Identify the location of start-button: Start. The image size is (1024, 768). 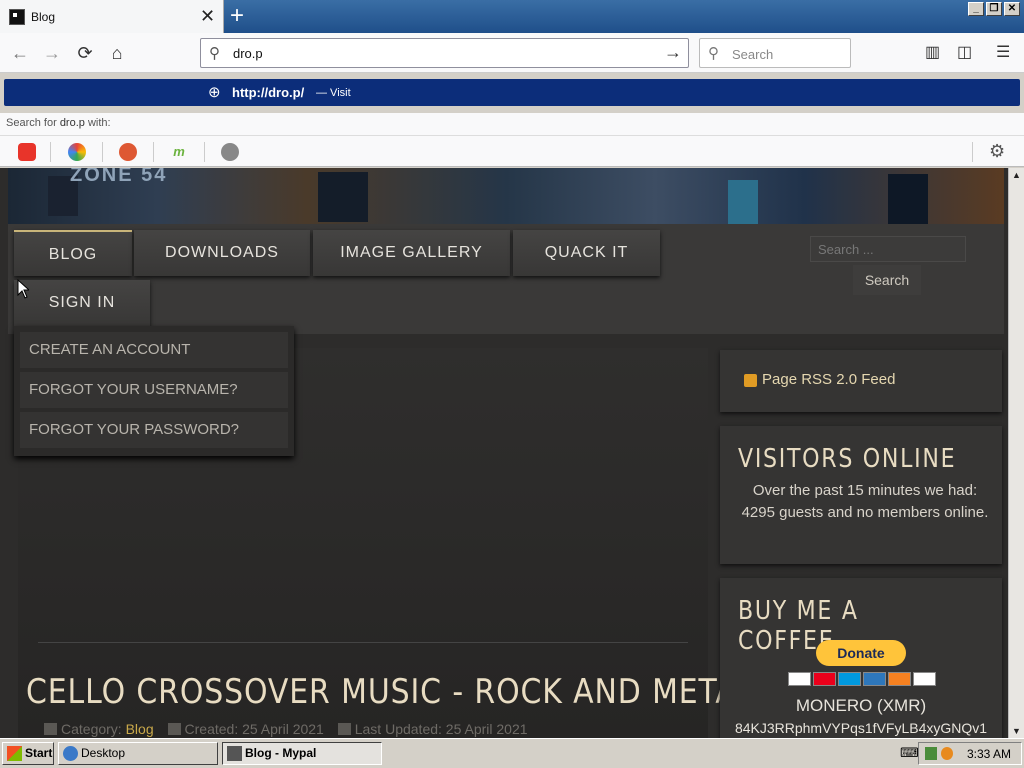
(28, 753).